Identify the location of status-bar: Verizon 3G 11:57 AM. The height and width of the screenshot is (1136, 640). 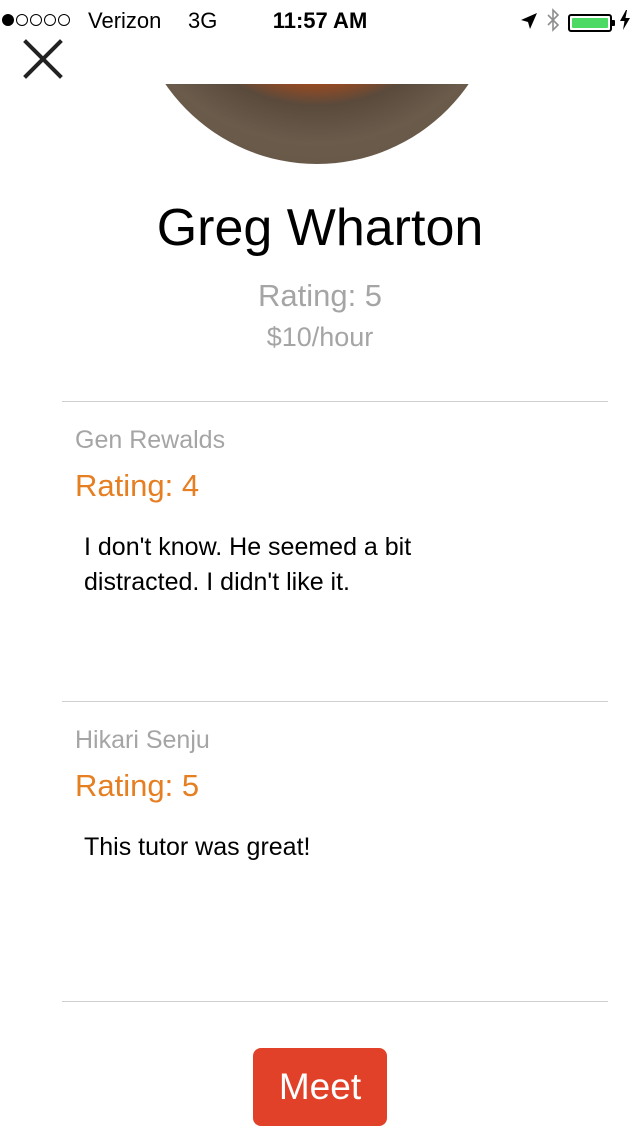
(320, 20).